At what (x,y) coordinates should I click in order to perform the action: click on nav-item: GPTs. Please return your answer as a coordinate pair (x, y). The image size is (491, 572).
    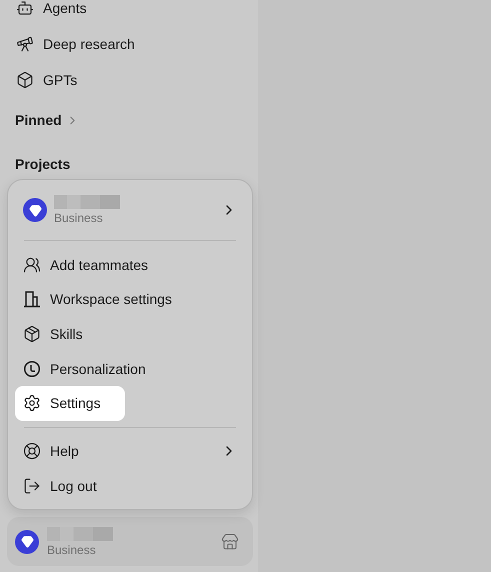
    Looking at the image, I should click on (129, 80).